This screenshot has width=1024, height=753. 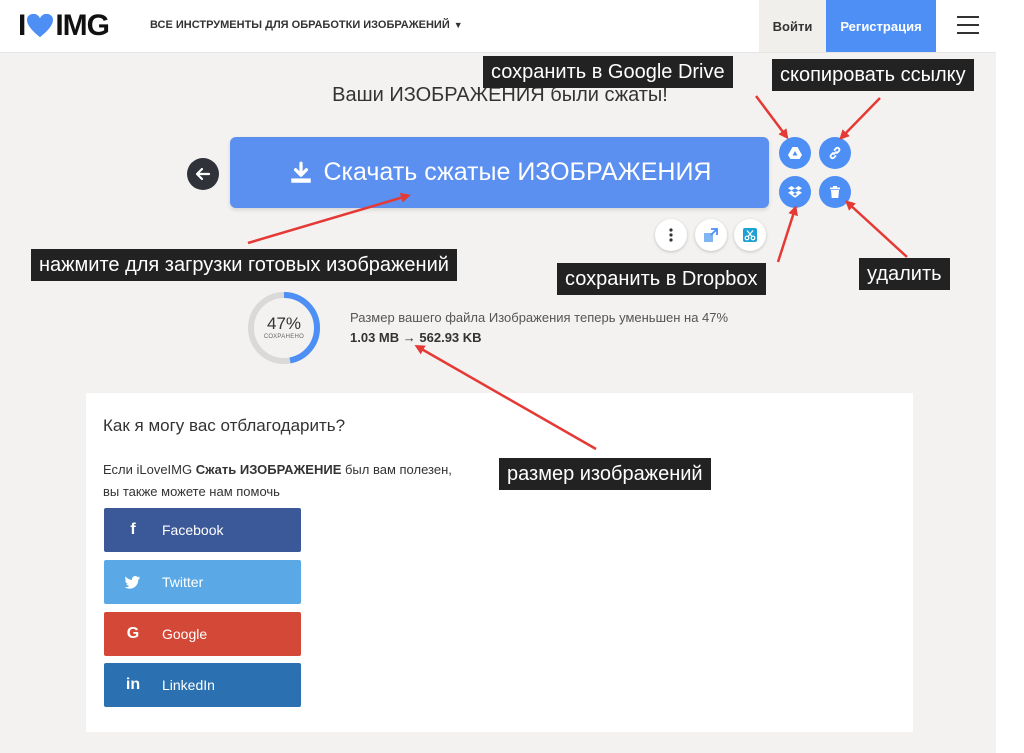 I want to click on copy-link-button, so click(x=835, y=153).